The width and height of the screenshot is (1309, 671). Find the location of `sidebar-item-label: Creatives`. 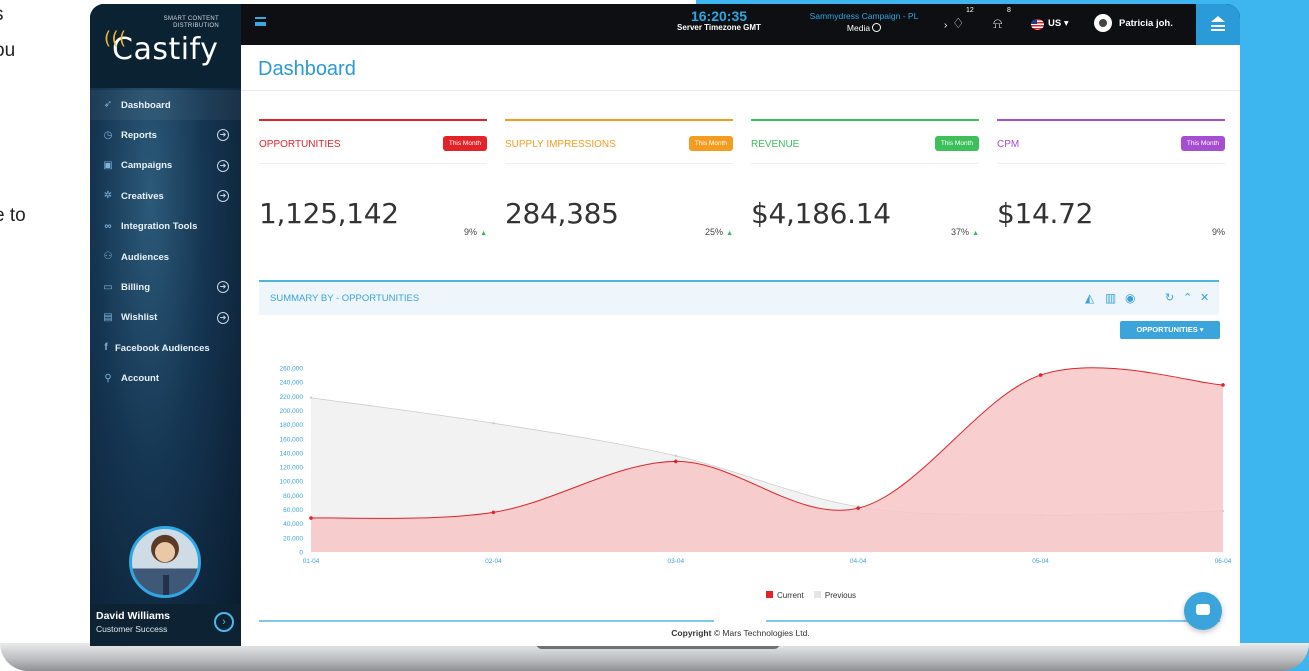

sidebar-item-label: Creatives is located at coordinates (142, 196).